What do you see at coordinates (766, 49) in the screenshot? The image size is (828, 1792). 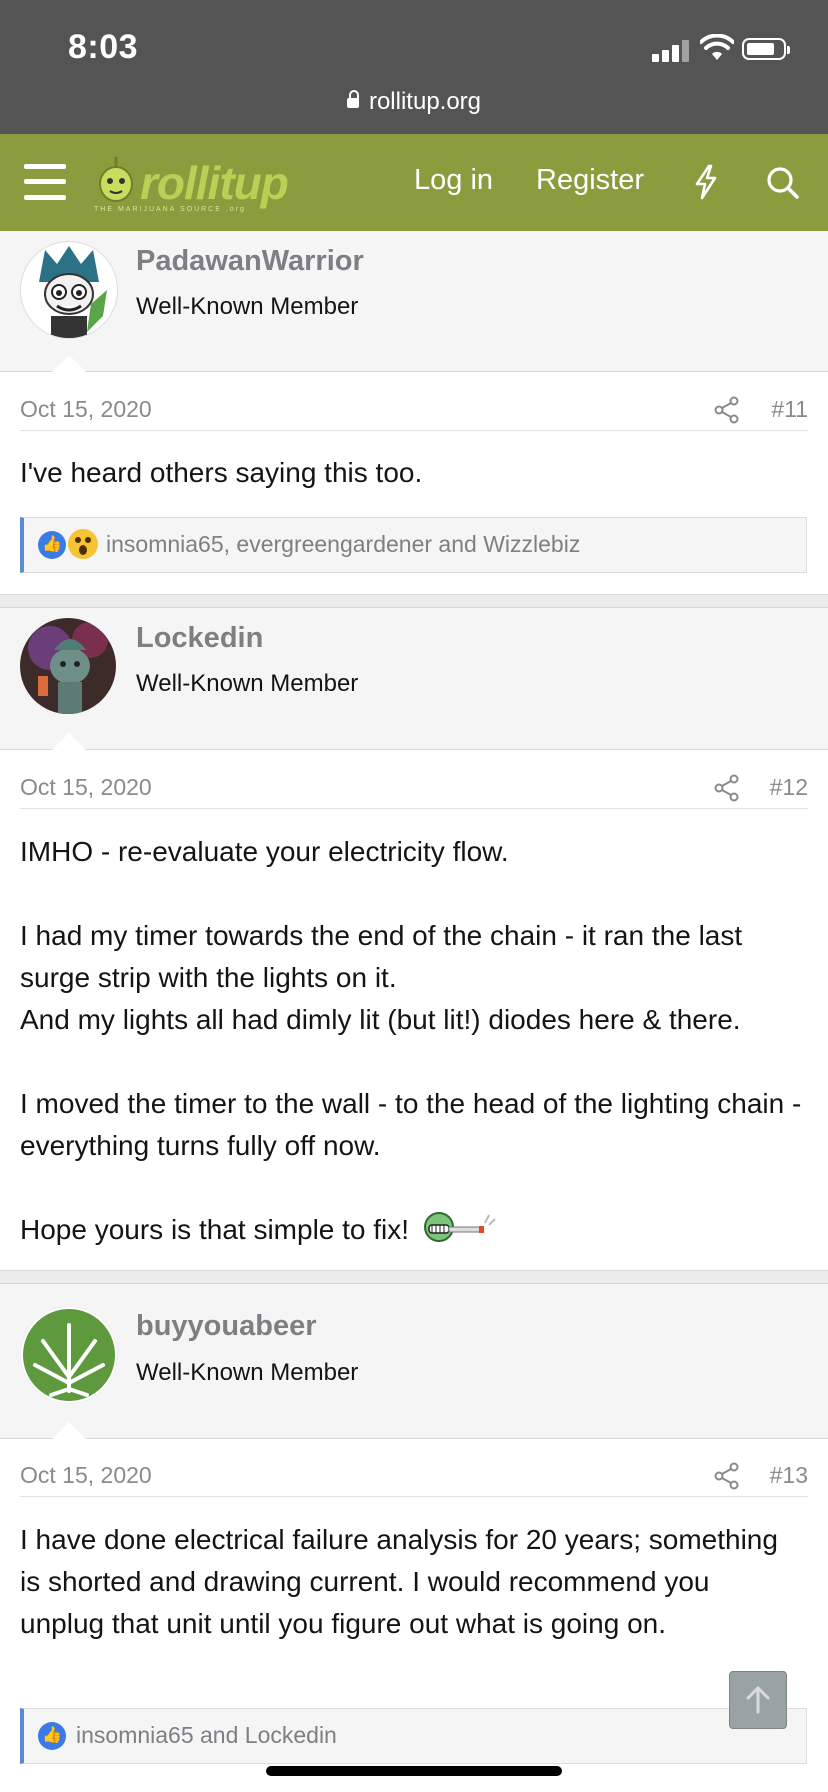 I see `battery-icon` at bounding box center [766, 49].